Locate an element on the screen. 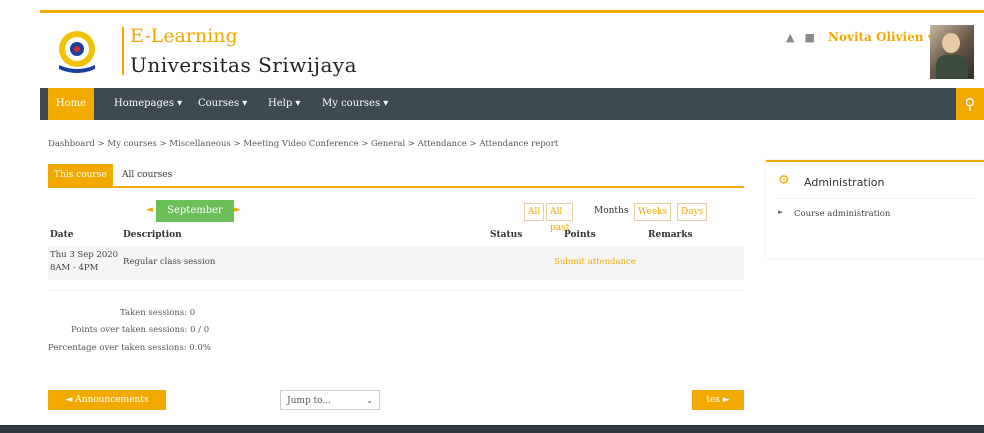 The height and width of the screenshot is (433, 984). page-footer is located at coordinates (492, 429).